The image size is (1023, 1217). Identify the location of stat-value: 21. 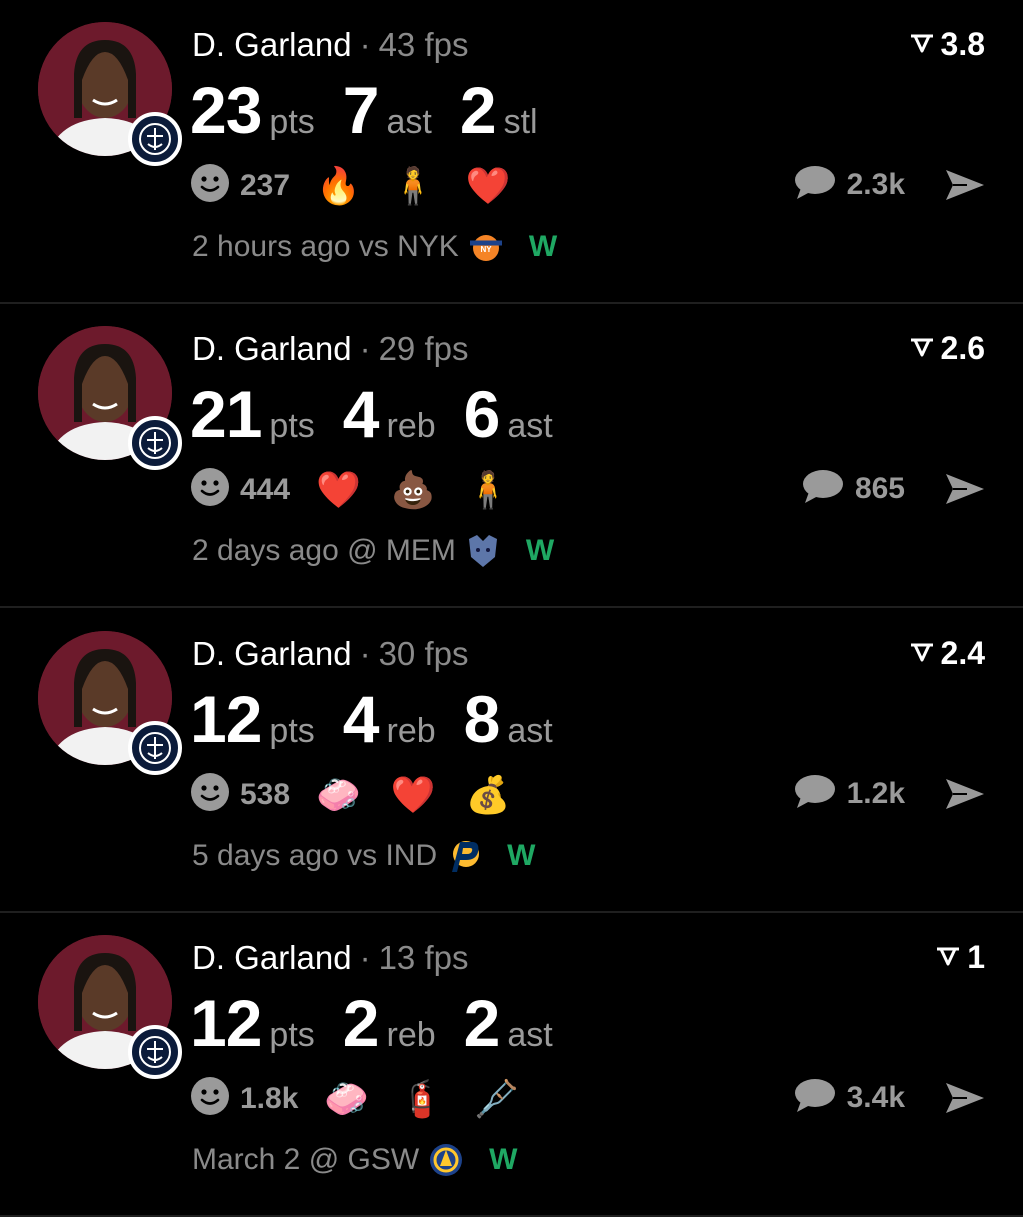
(226, 414).